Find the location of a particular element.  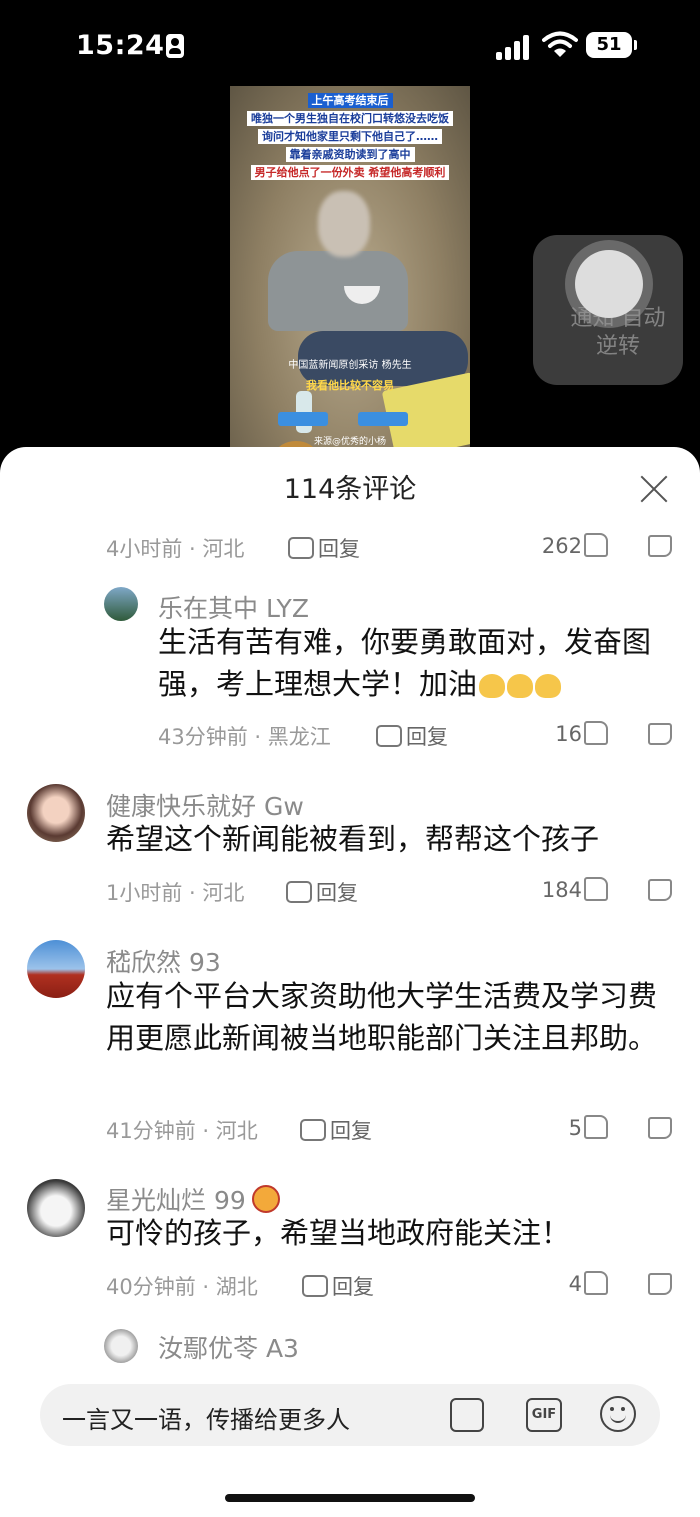

comment-text: 可怜的孩子，希望当地政府能关注！ is located at coordinates (338, 1233).